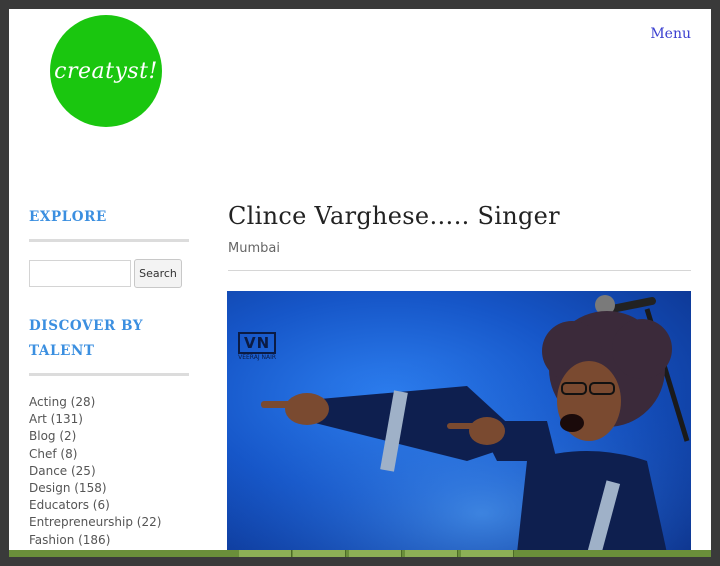 The width and height of the screenshot is (720, 566). What do you see at coordinates (257, 357) in the screenshot?
I see `watermark-caption: VEERAJ NAIR` at bounding box center [257, 357].